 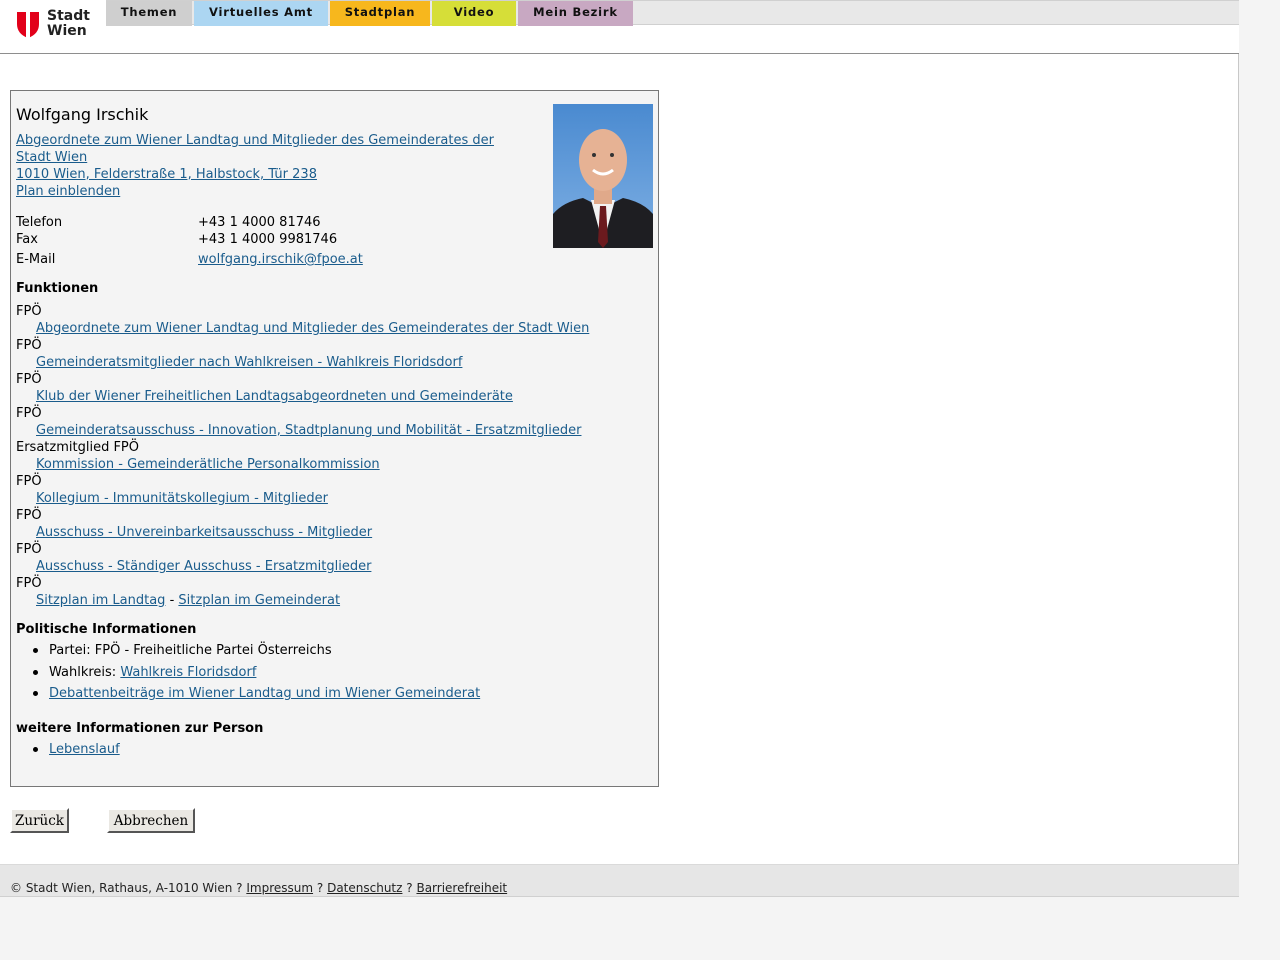 What do you see at coordinates (575, 13) in the screenshot?
I see `tab-mein-bezirk: Mein Bezirk` at bounding box center [575, 13].